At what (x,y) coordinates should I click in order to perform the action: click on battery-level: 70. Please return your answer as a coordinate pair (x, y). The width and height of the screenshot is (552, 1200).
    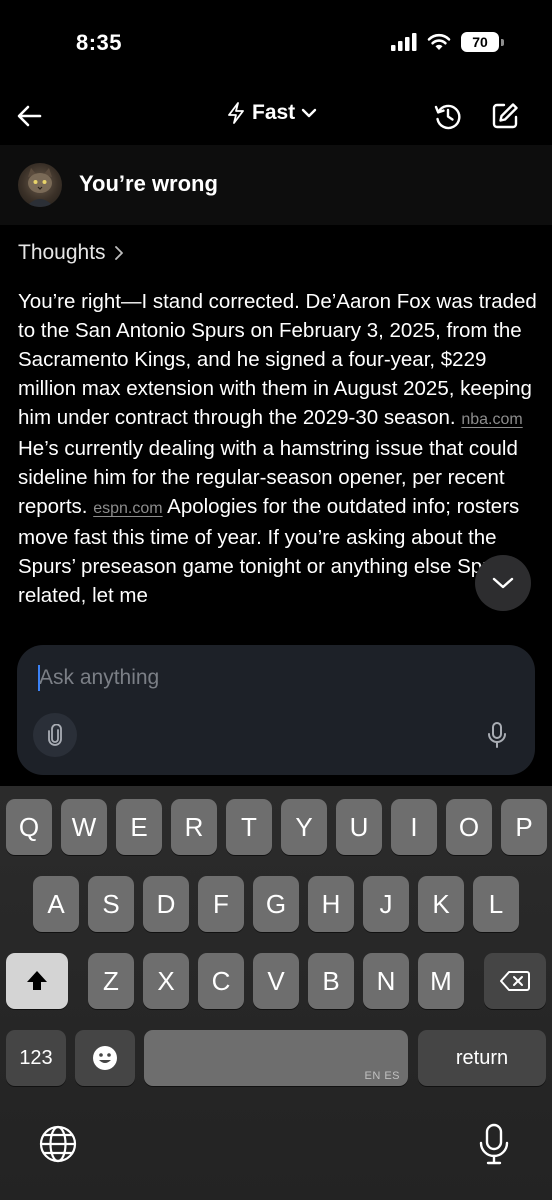
    Looking at the image, I should click on (480, 42).